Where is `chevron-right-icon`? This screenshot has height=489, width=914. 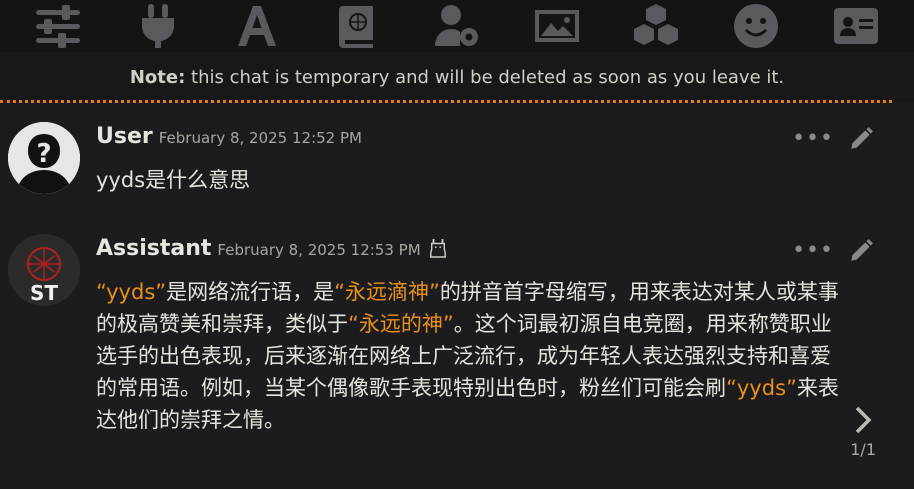
chevron-right-icon is located at coordinates (863, 420).